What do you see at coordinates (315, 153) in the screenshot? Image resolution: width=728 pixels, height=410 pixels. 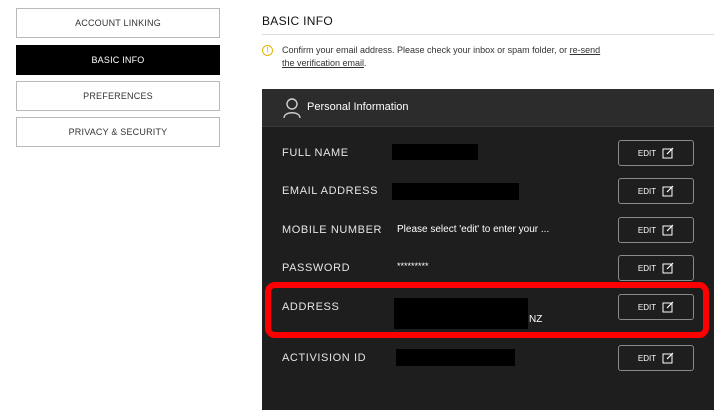 I see `full-name-label: FULL NAME` at bounding box center [315, 153].